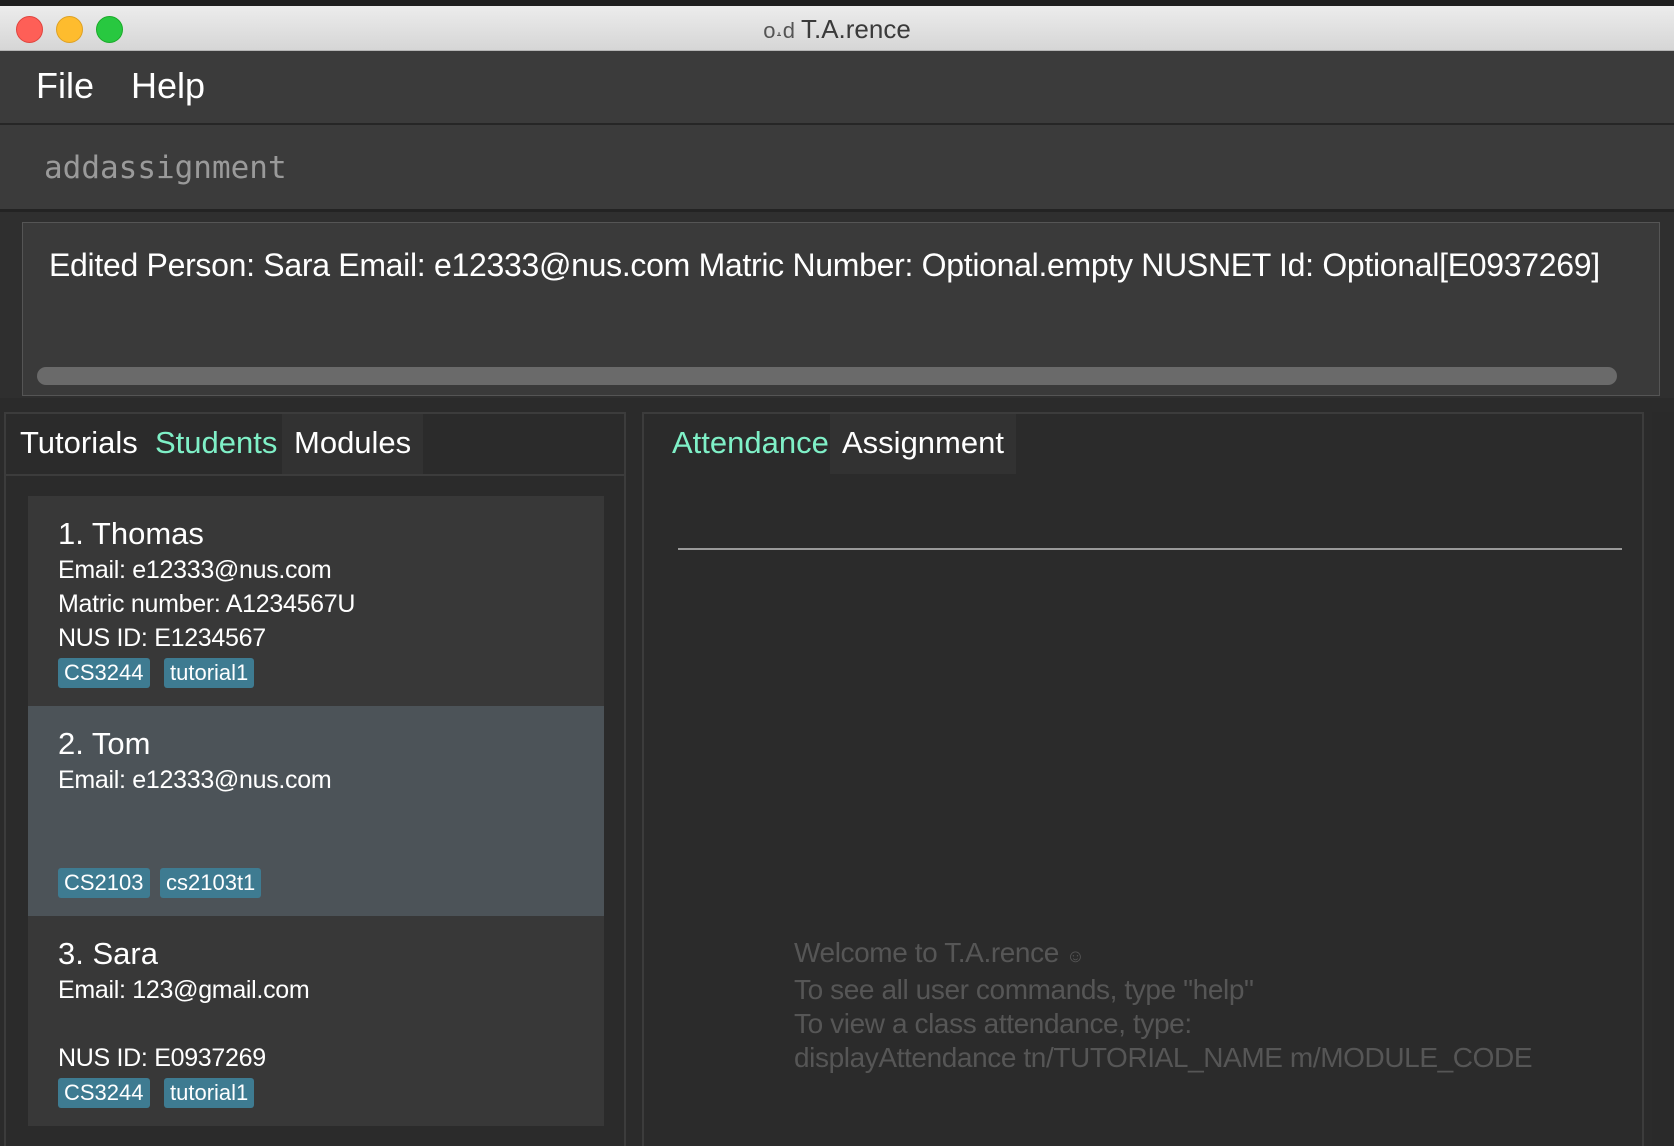  I want to click on title-bar: o˔d T.A.rence, so click(837, 28).